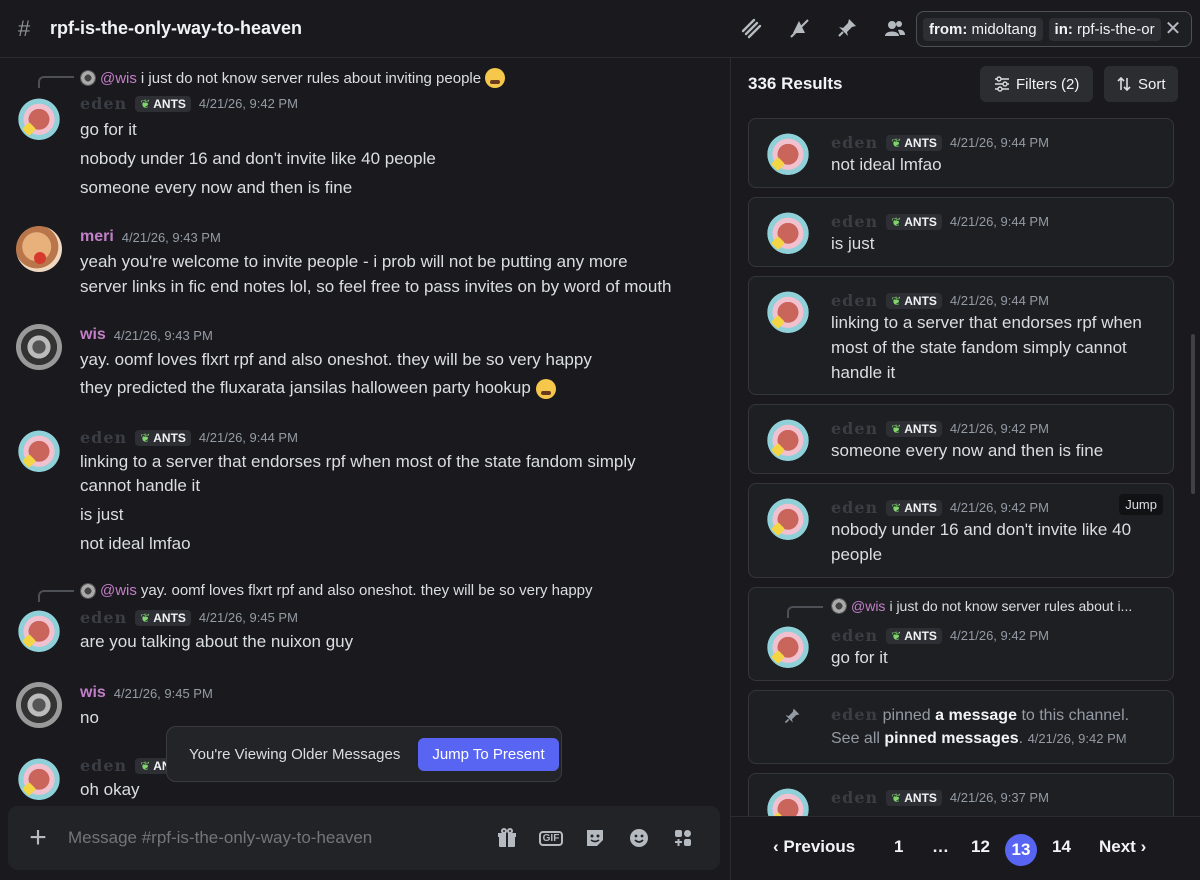 The height and width of the screenshot is (880, 1200). I want to click on timestamp: 4/21/26, 9:44 PM, so click(999, 142).